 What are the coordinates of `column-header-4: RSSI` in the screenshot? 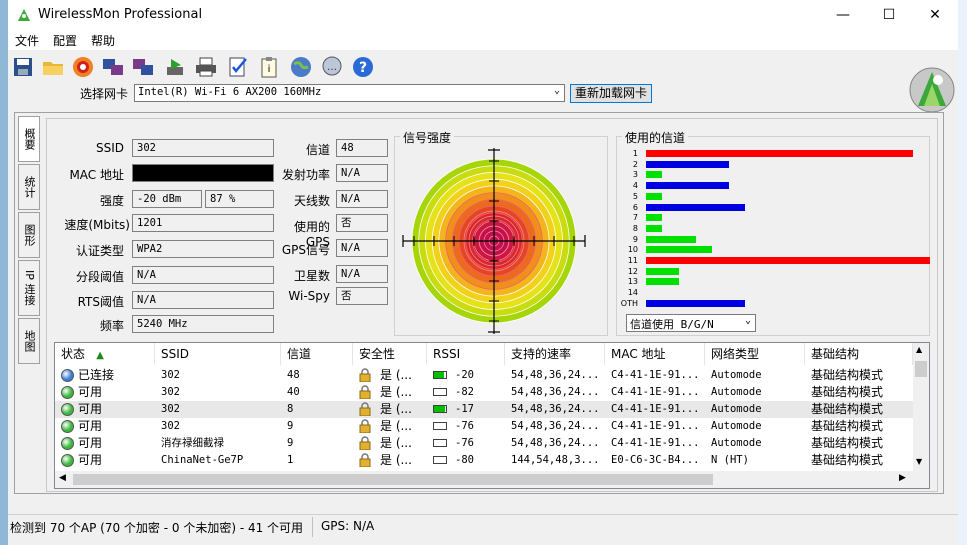 It's located at (466, 354).